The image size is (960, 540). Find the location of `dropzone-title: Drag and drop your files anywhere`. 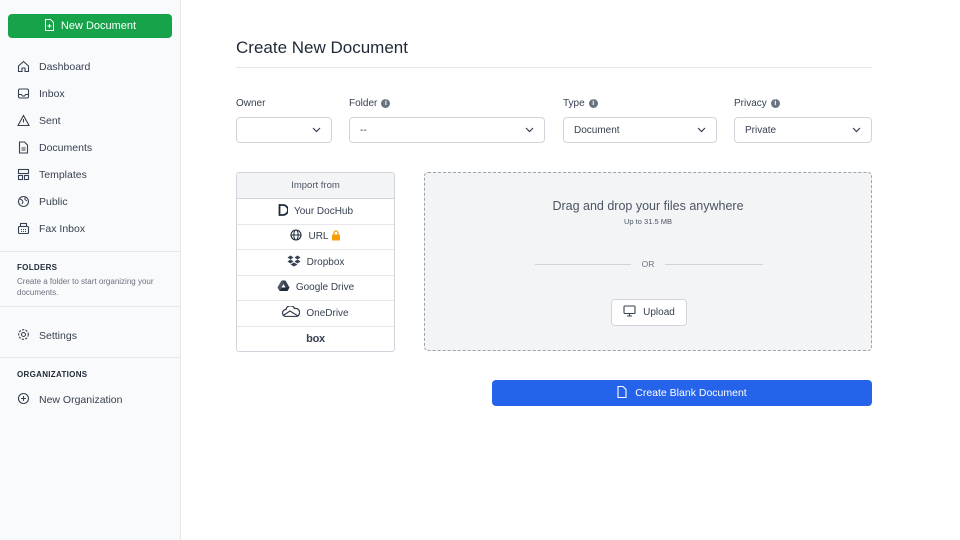

dropzone-title: Drag and drop your files anywhere is located at coordinates (648, 206).